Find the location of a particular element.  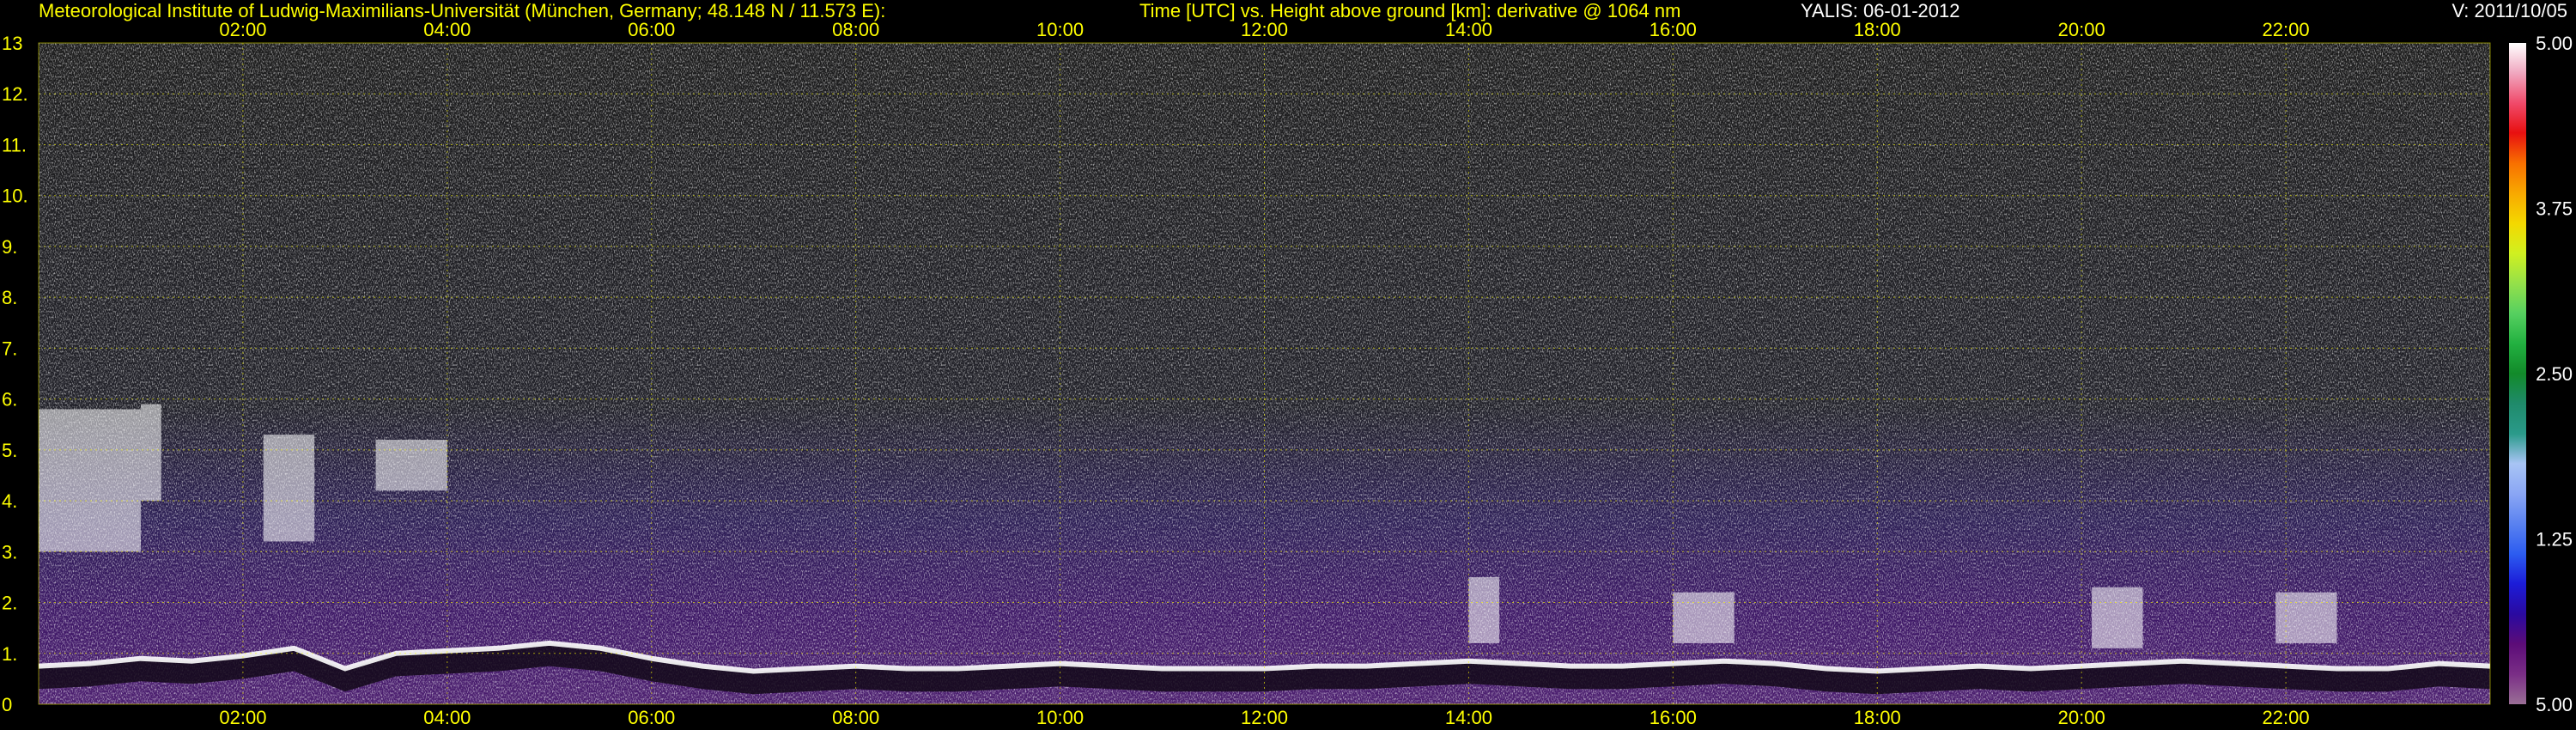

x-tick-label-bottom: 14:00 is located at coordinates (1469, 717).